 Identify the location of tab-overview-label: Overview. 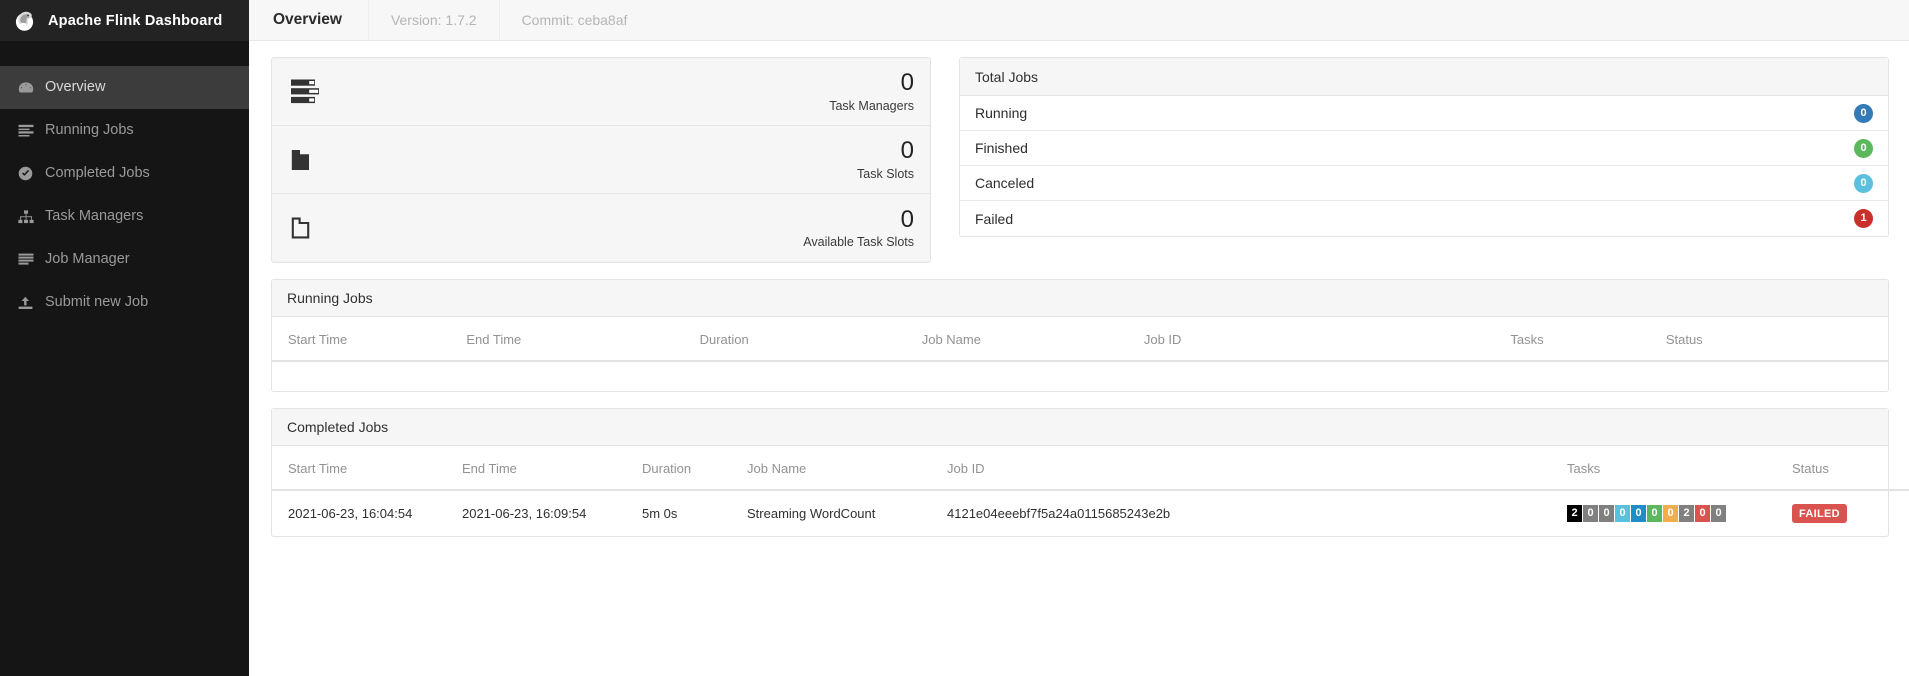
(307, 19).